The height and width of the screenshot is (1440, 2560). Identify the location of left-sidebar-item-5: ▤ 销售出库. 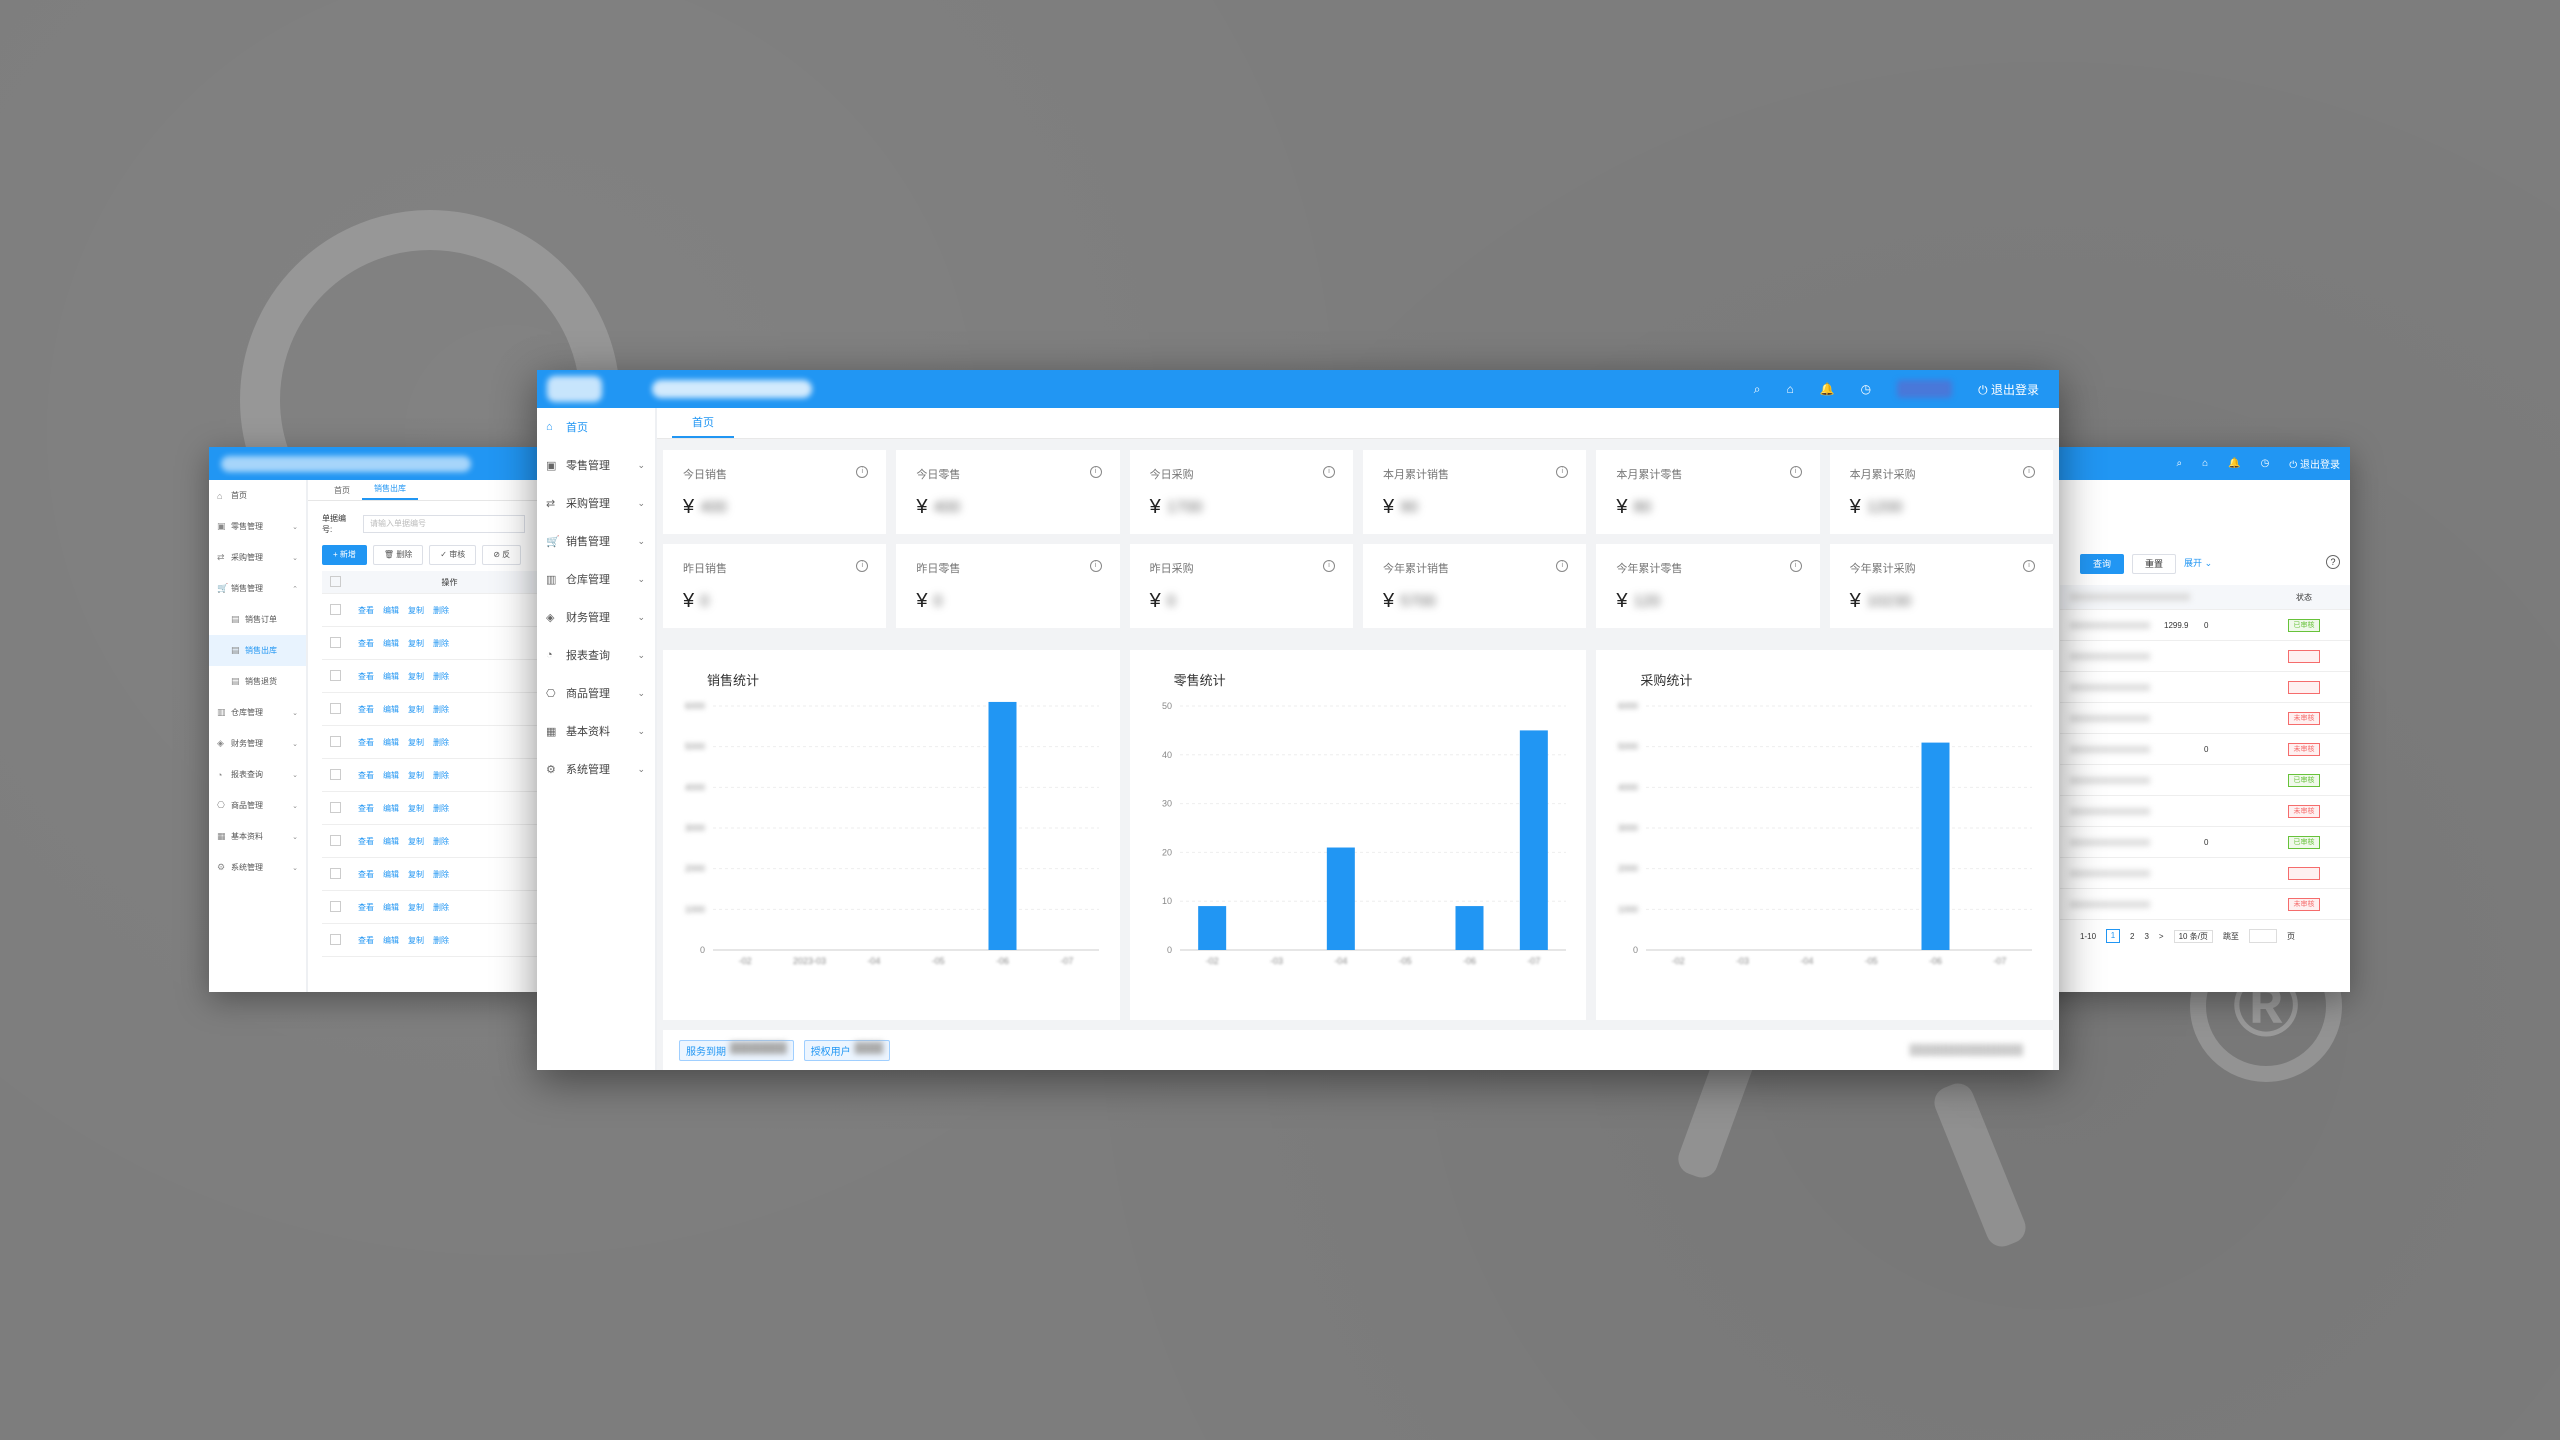
(257, 650).